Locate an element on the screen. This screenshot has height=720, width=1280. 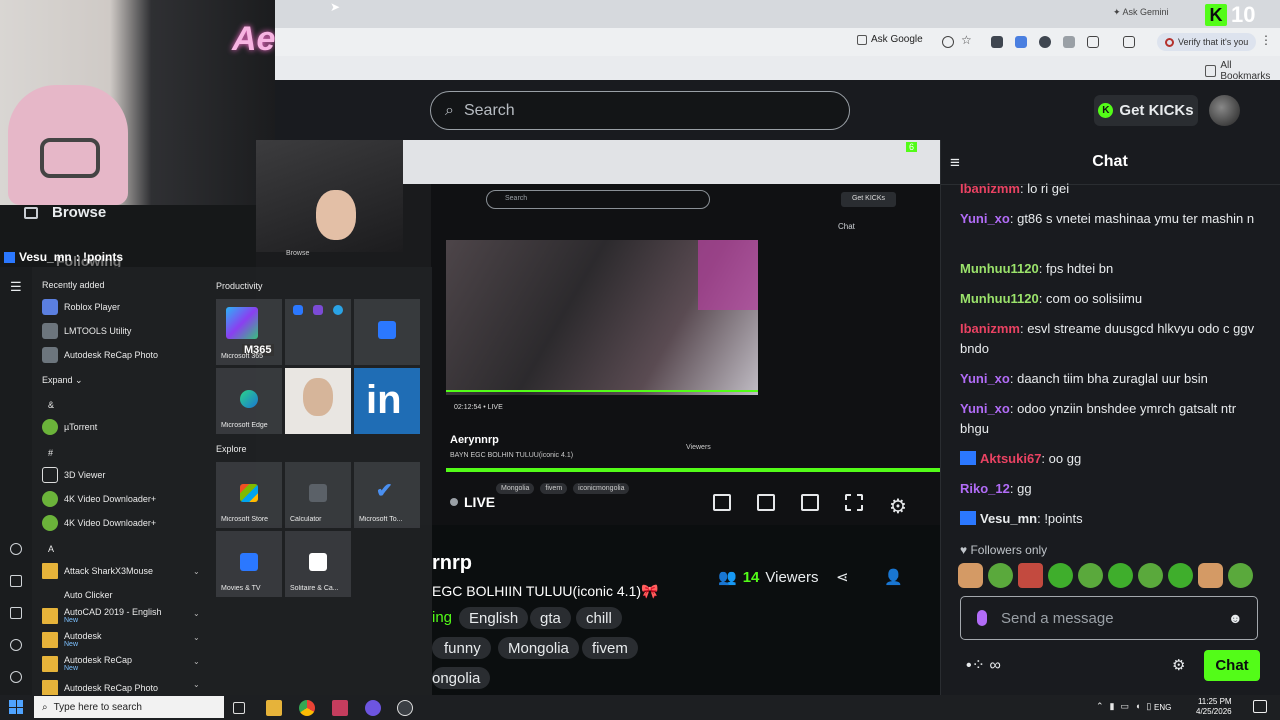
collapse-chat-icon: ≡ is located at coordinates (955, 163).